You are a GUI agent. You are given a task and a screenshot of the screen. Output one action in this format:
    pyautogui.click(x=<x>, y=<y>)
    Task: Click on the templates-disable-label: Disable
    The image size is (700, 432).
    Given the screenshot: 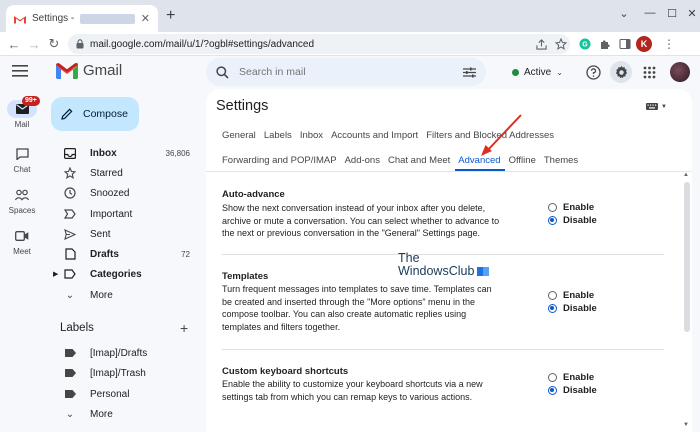 What is the action you would take?
    pyautogui.click(x=580, y=308)
    